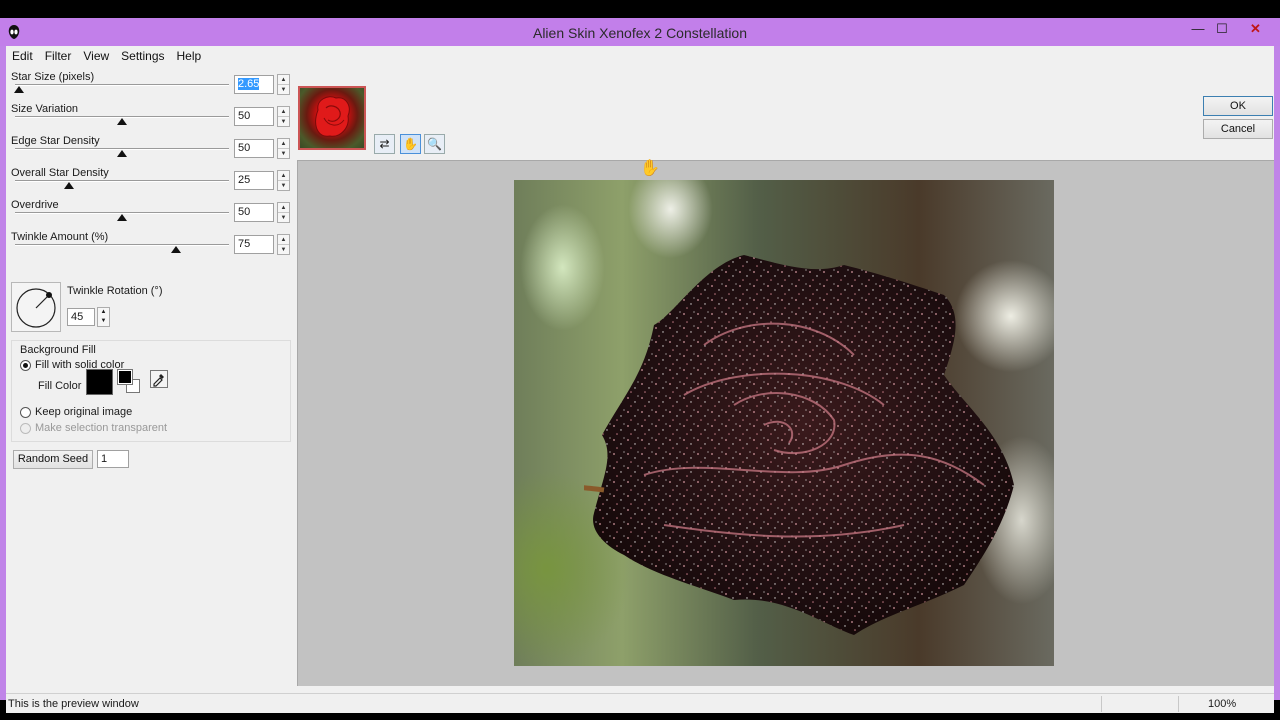 This screenshot has width=1280, height=720. What do you see at coordinates (1238, 106) in the screenshot?
I see `ok-button: OK` at bounding box center [1238, 106].